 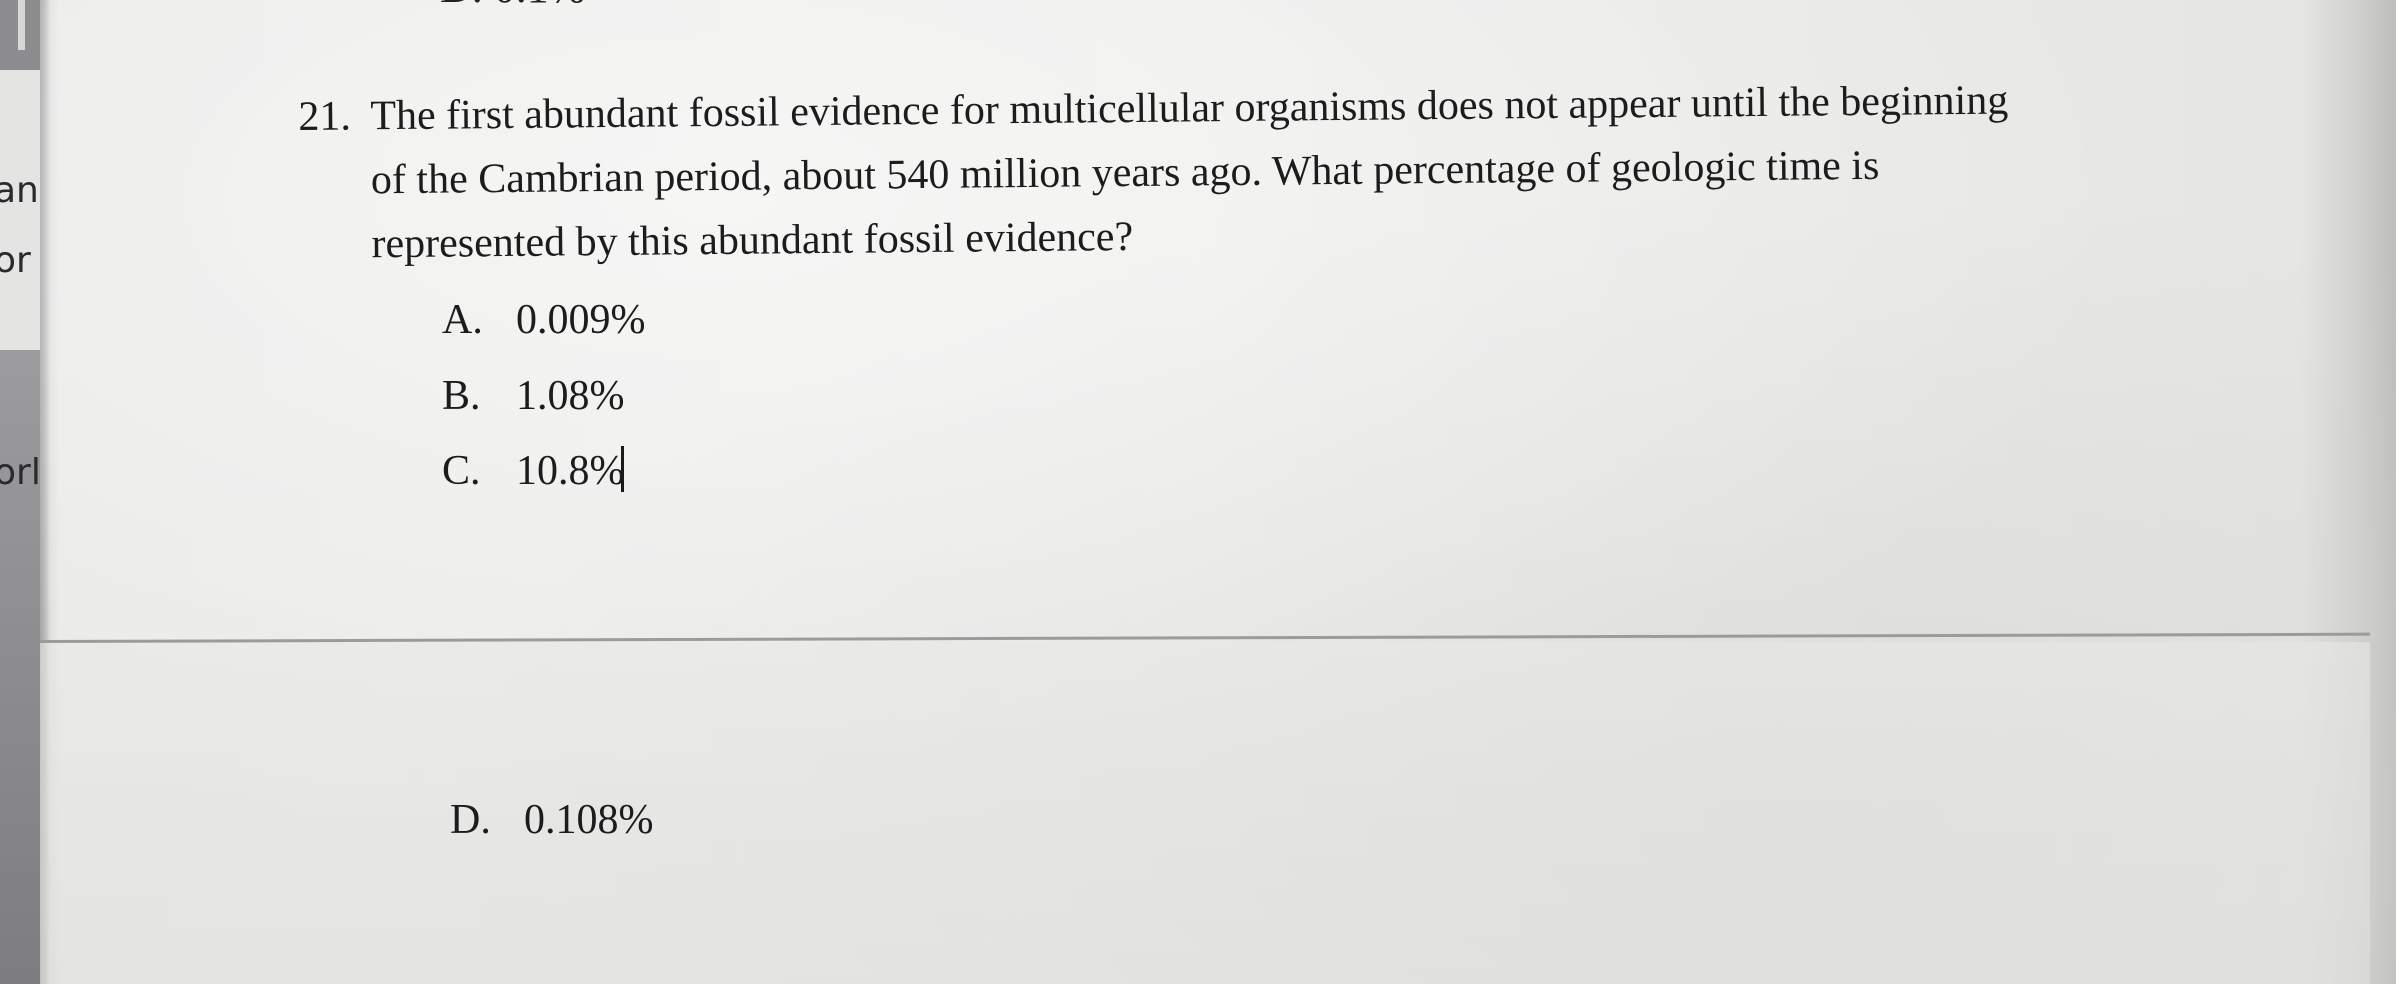 What do you see at coordinates (512, 6) in the screenshot?
I see `previous-choice-cut-off: D. 0.1%` at bounding box center [512, 6].